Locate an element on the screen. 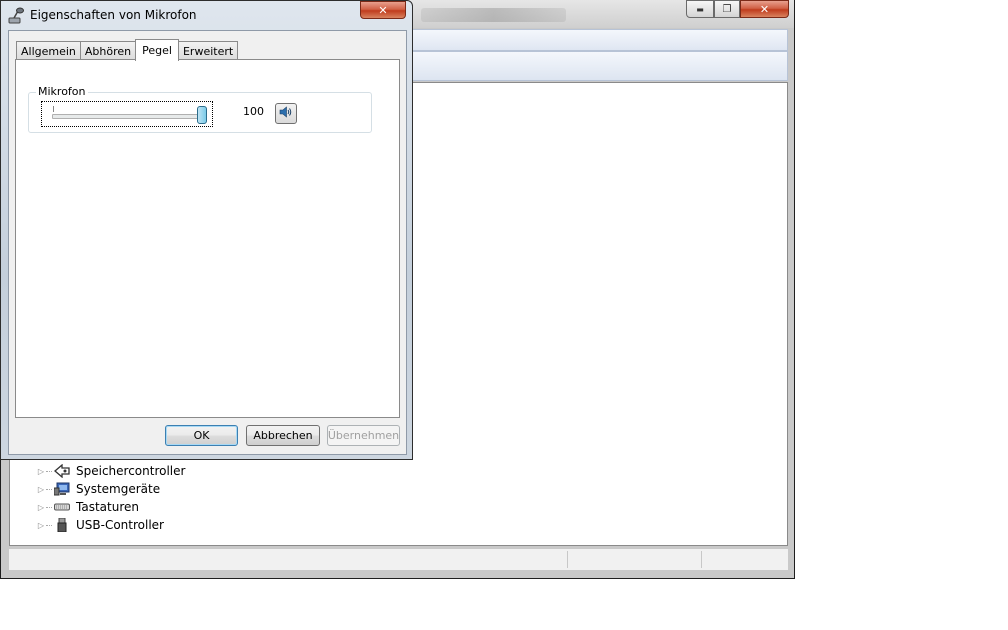  tree-item-tastaturen: ▷ Tastaturen is located at coordinates (110, 507).